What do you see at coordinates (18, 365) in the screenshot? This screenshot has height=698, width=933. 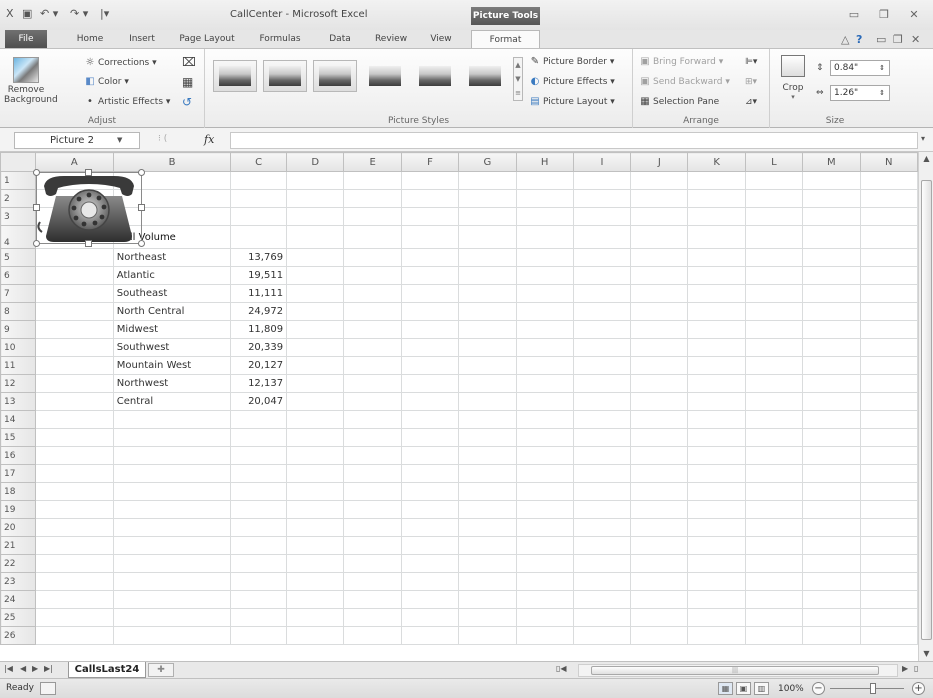 I see `row-header: 11` at bounding box center [18, 365].